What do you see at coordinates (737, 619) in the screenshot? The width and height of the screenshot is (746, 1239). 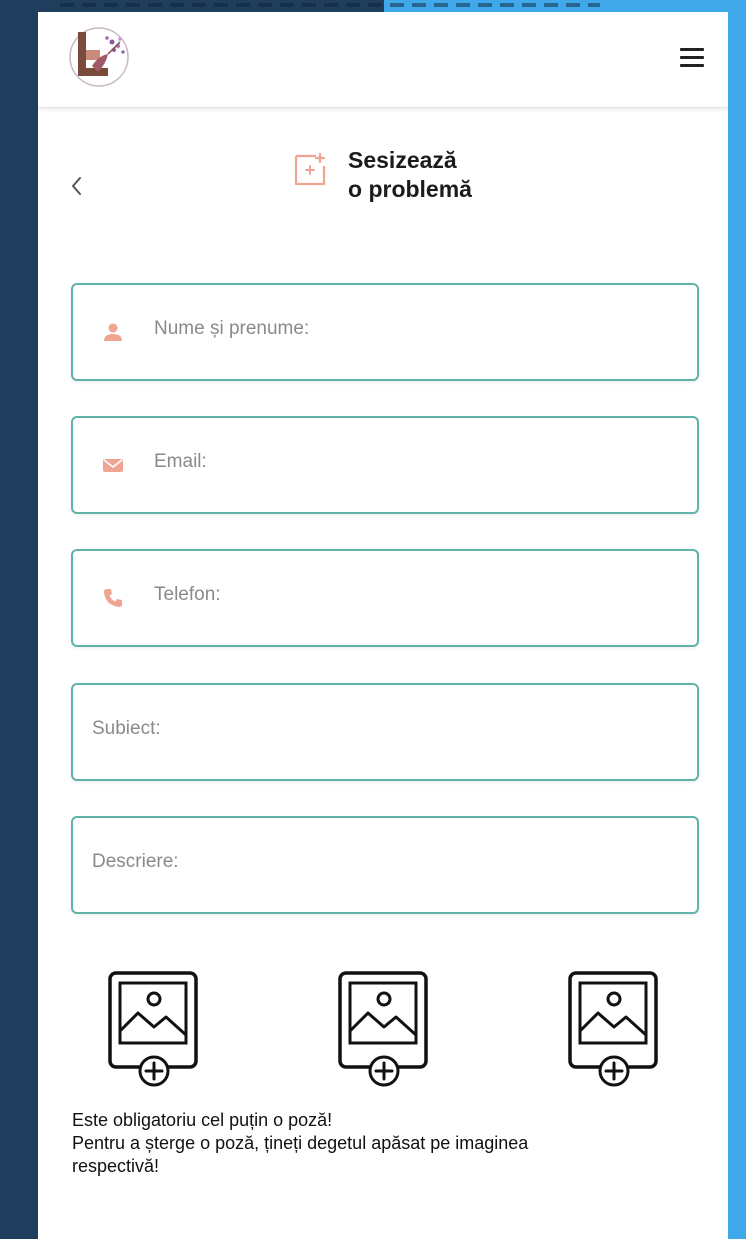 I see `background-strip-blue` at bounding box center [737, 619].